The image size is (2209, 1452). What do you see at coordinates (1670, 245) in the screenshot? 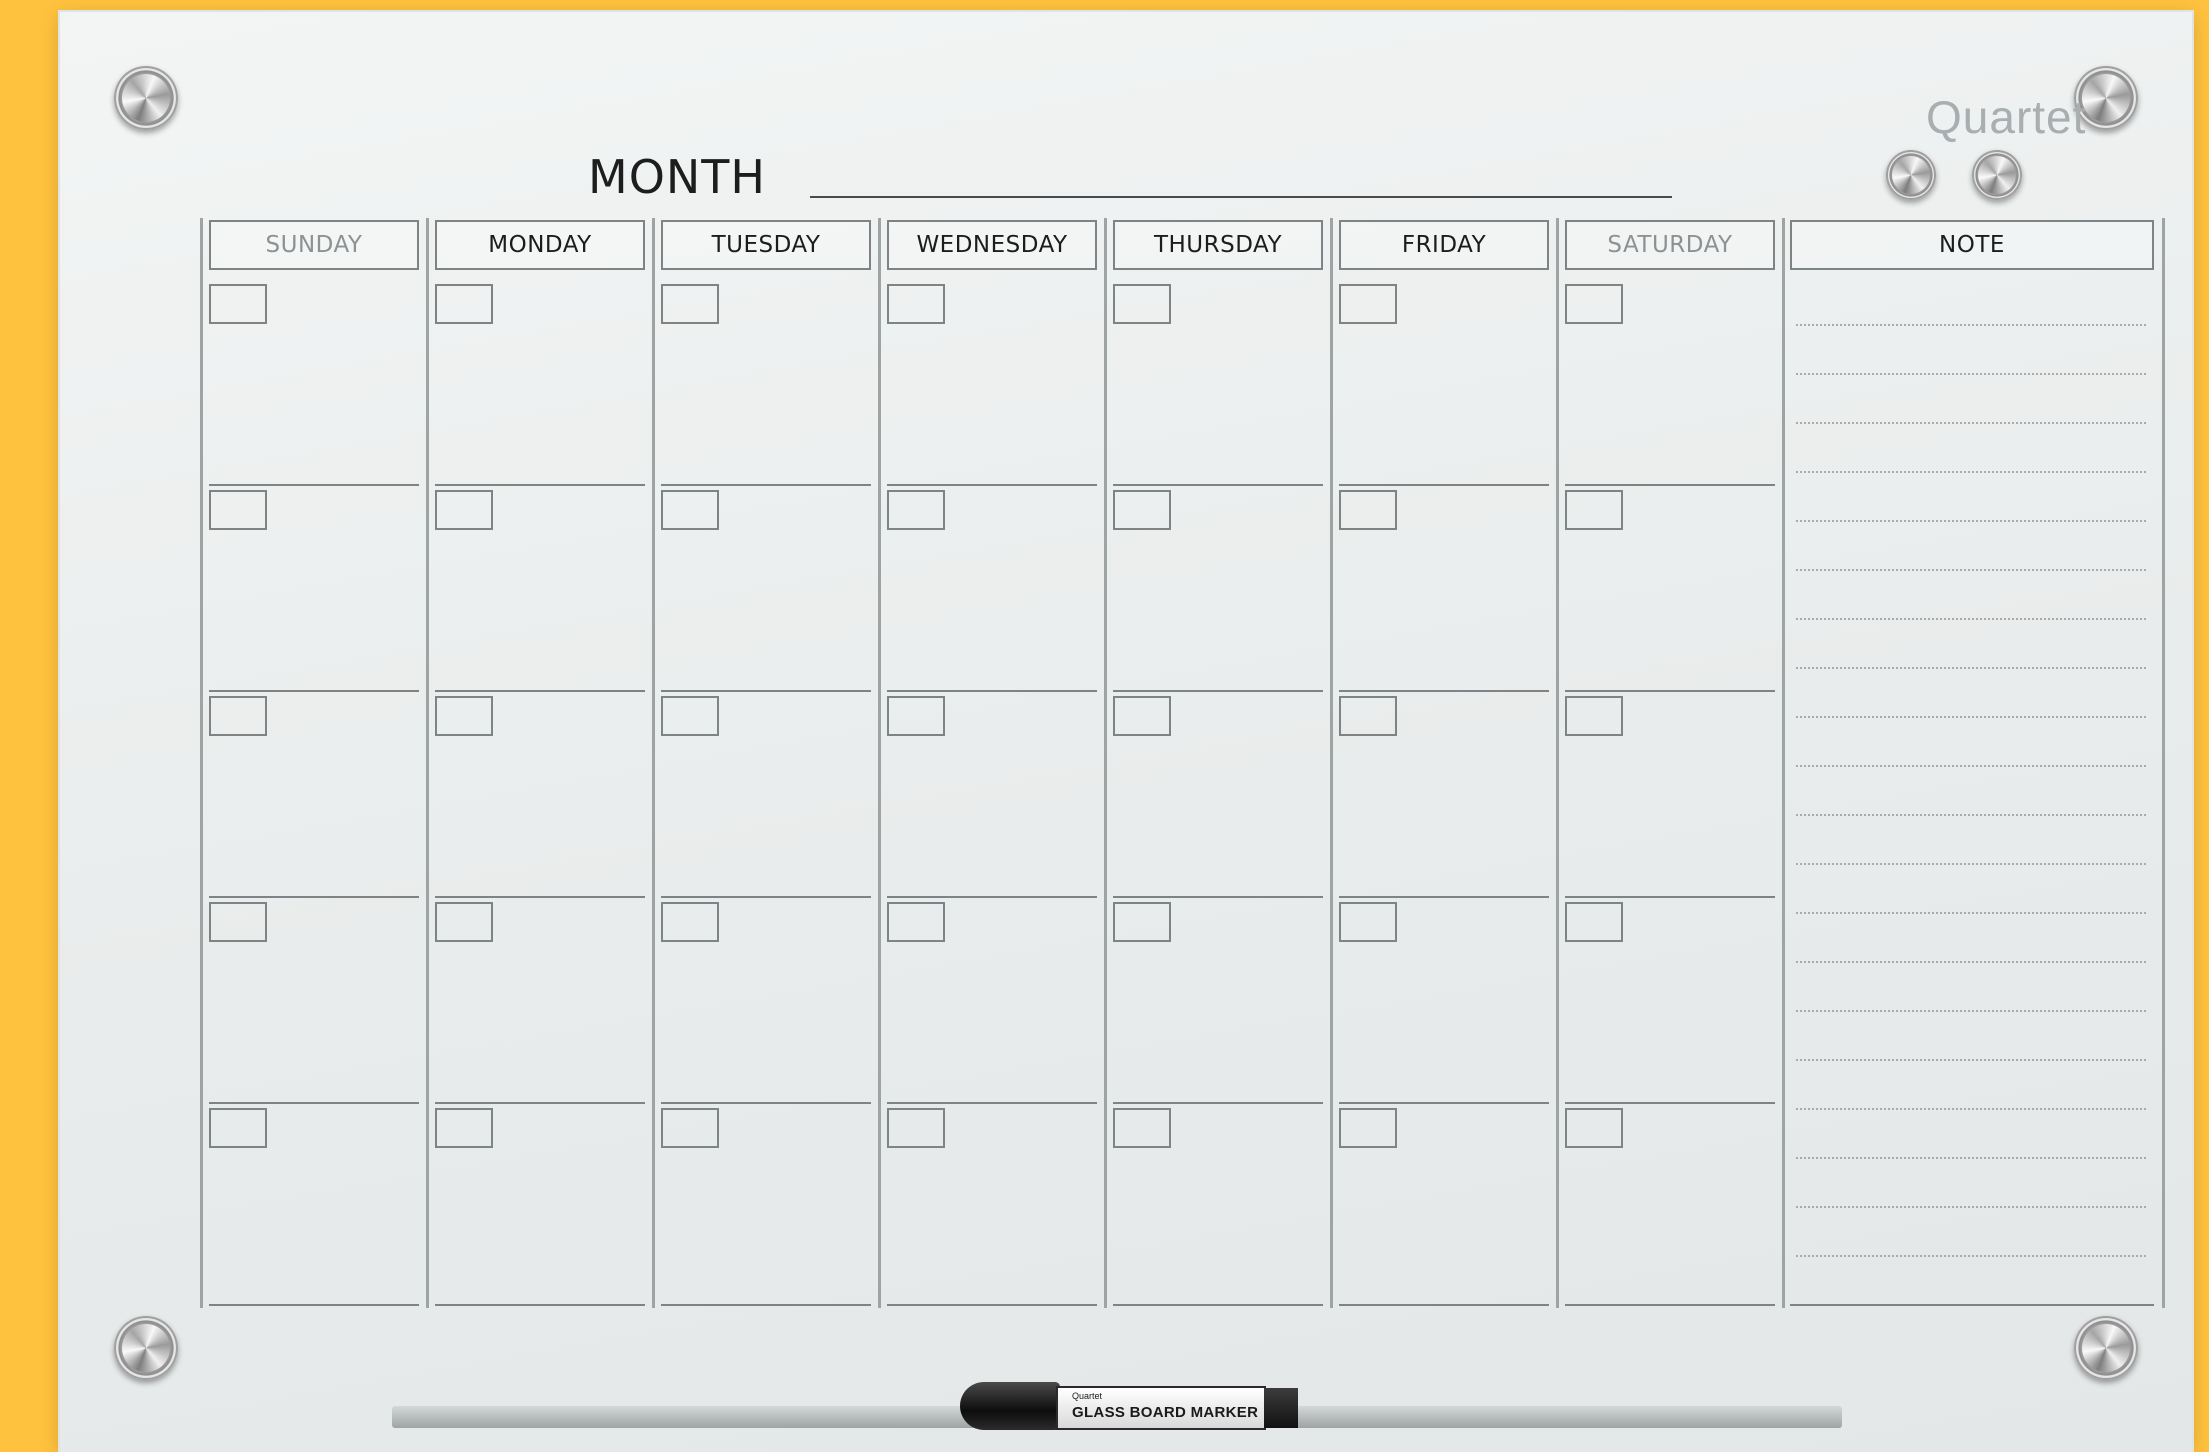
I see `header-saturday: SATURDAY` at bounding box center [1670, 245].